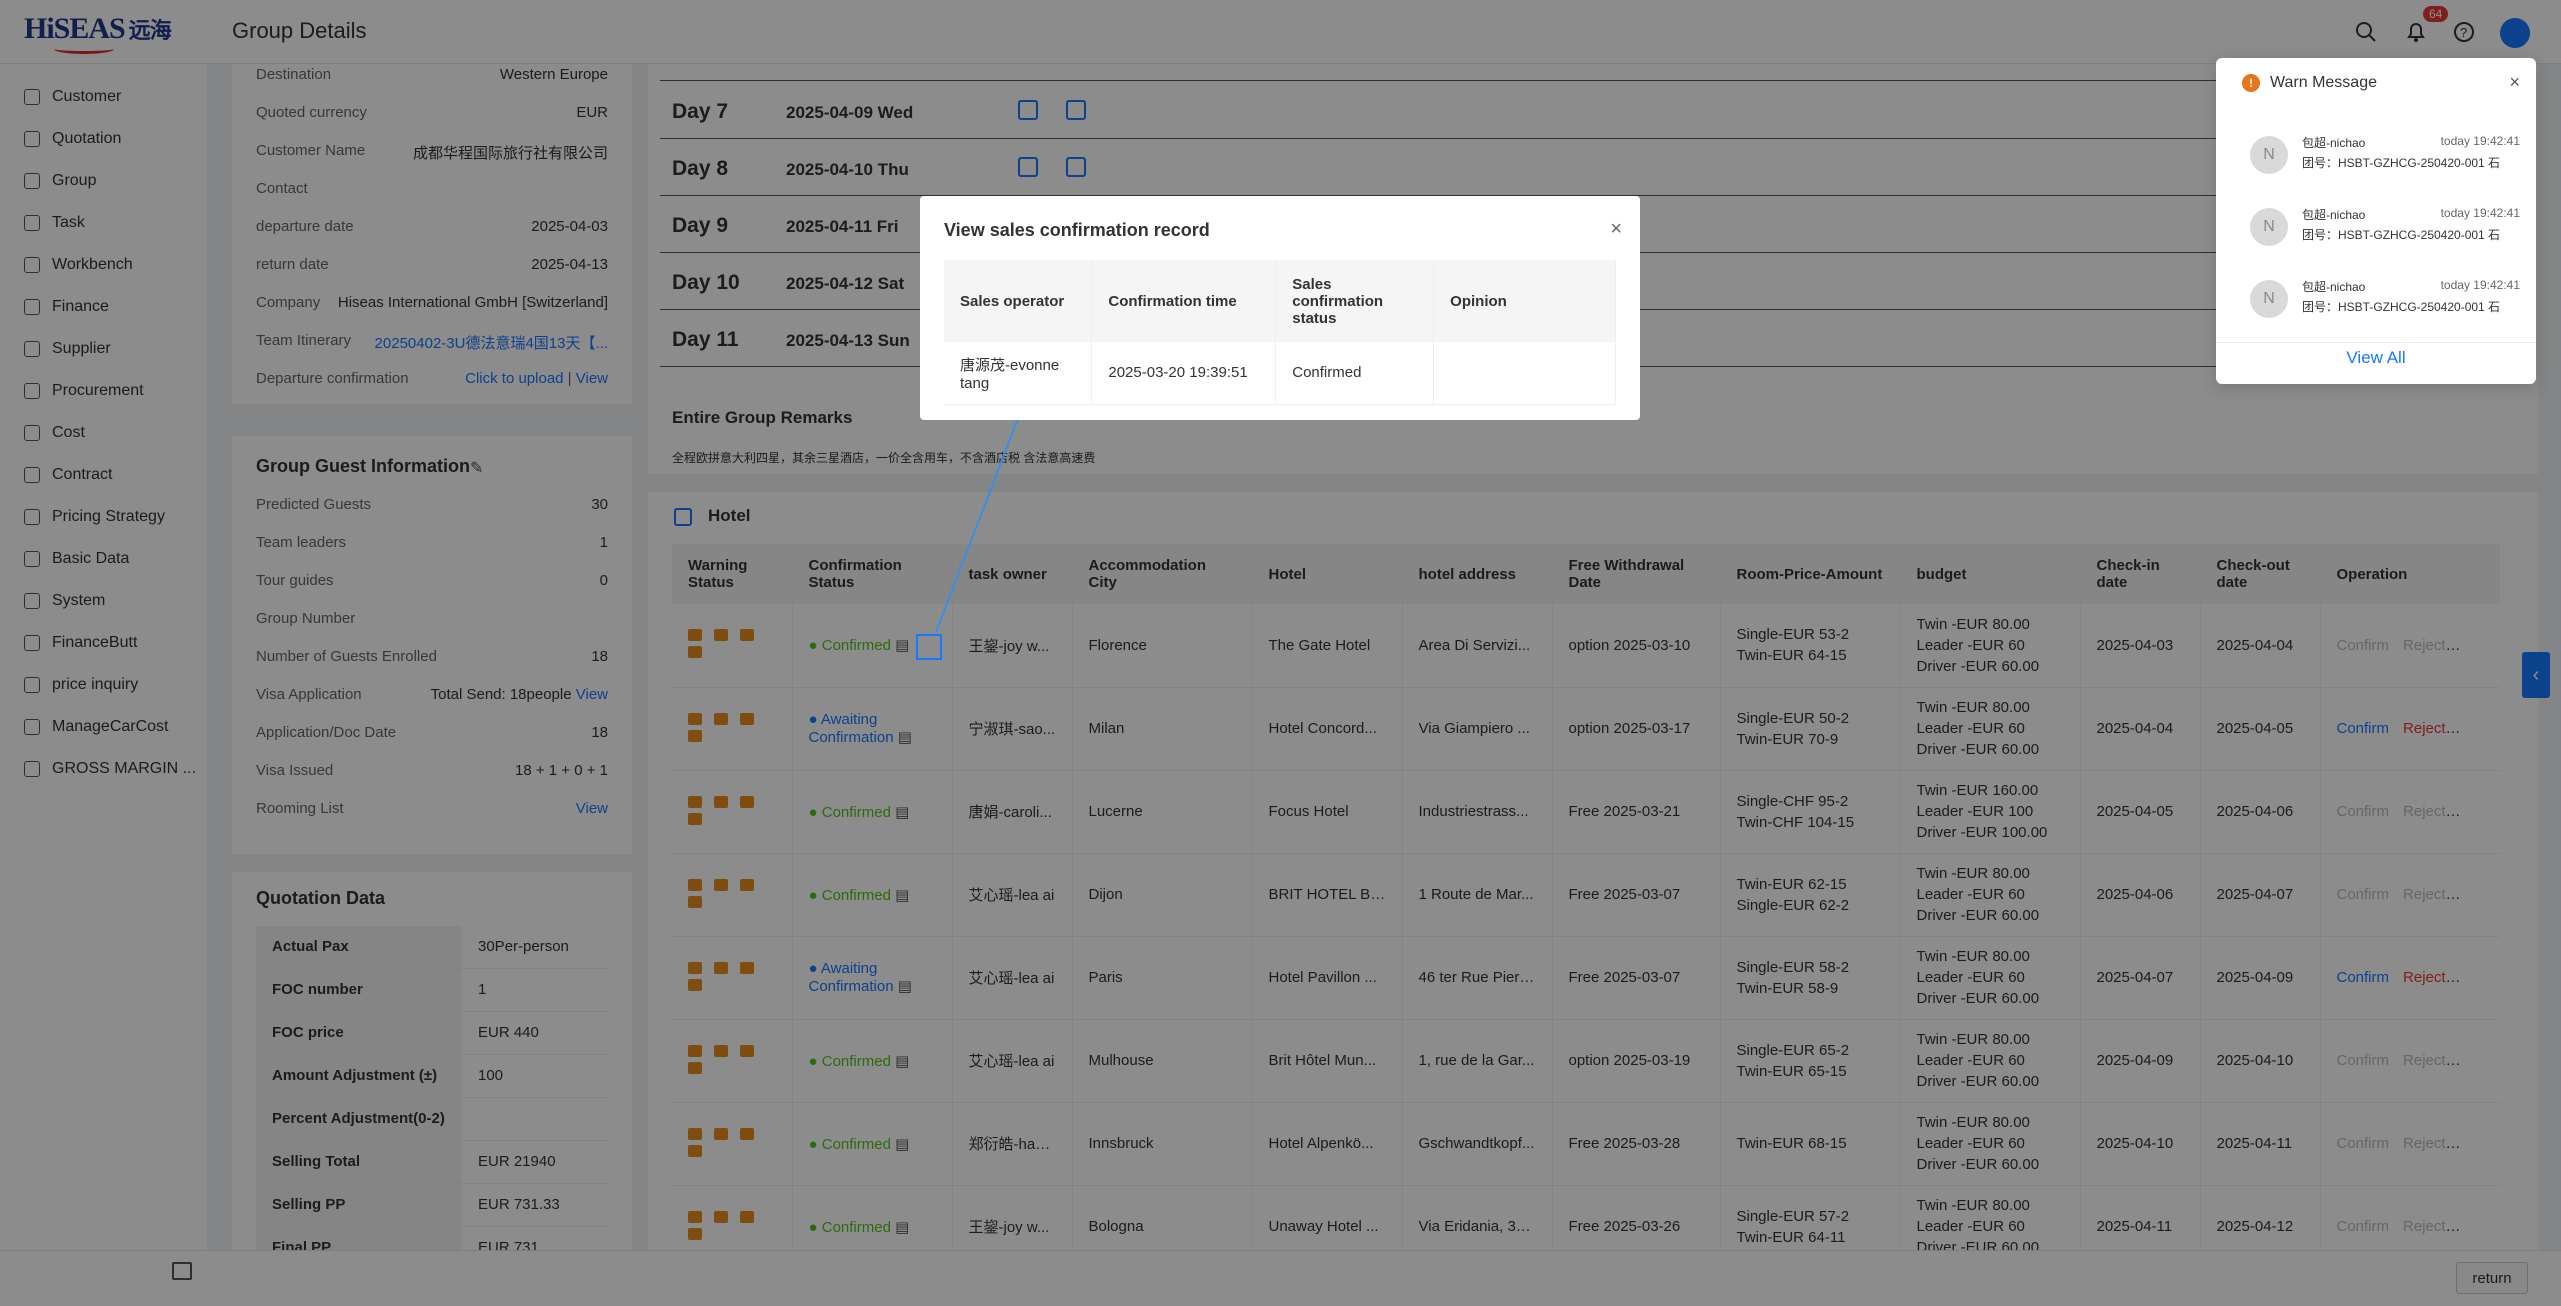 Image resolution: width=2561 pixels, height=1306 pixels. What do you see at coordinates (1184, 373) in the screenshot?
I see `confirmation-time: 2025-03-20 19:39:51` at bounding box center [1184, 373].